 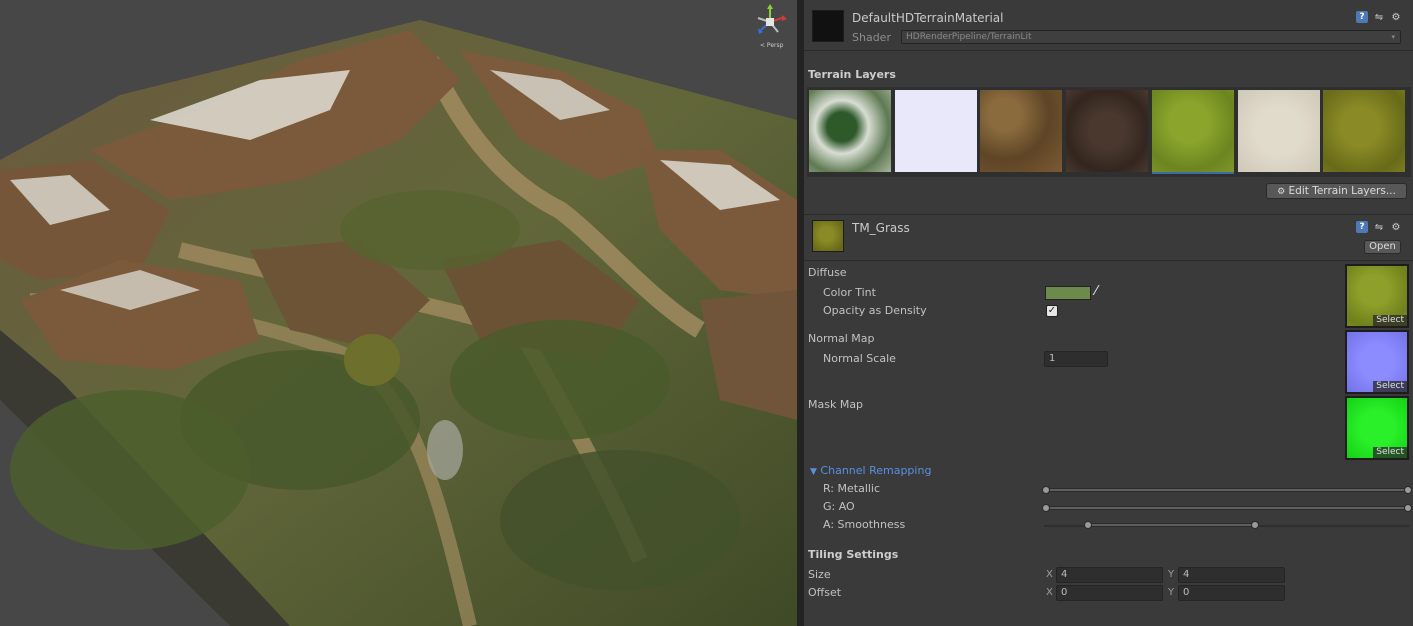 What do you see at coordinates (825, 592) in the screenshot?
I see `offset-label: Offset` at bounding box center [825, 592].